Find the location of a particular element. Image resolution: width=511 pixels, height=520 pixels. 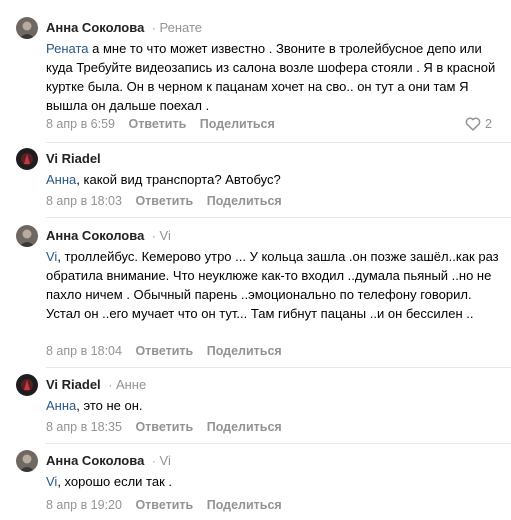

comment-date: 8 апр в 19:20 is located at coordinates (84, 505).